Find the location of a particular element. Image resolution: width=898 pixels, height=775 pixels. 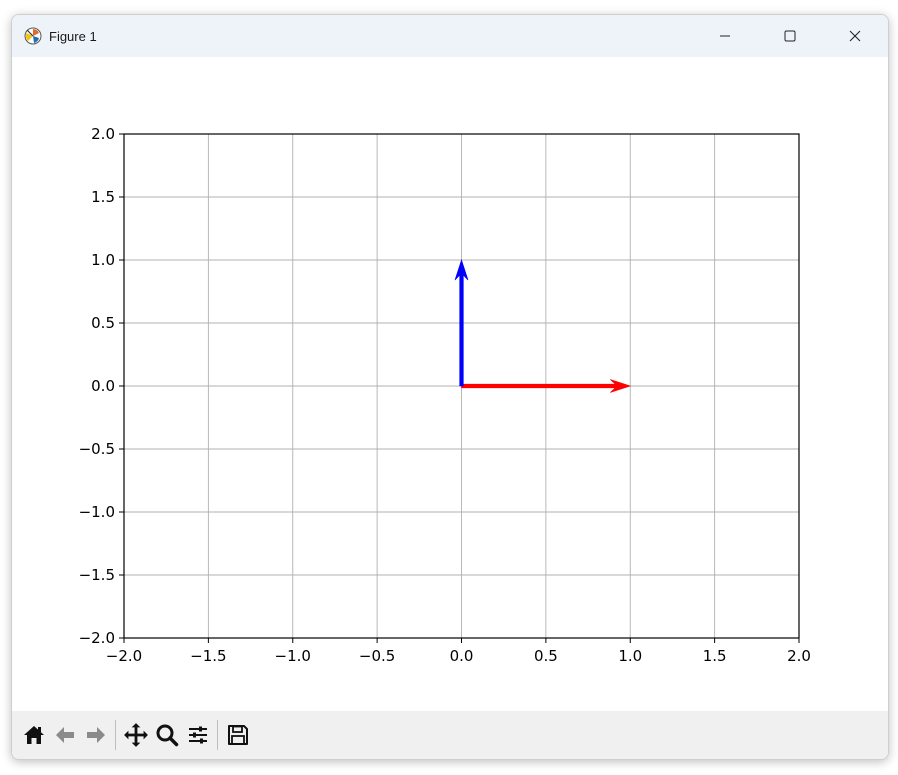

zoom-icon is located at coordinates (167, 735).